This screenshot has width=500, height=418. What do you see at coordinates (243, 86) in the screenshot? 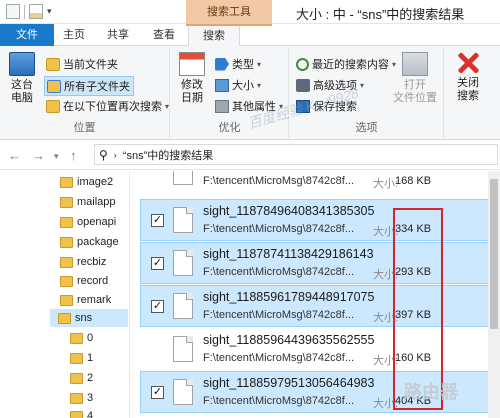
I see `size-label: 大小` at bounding box center [243, 86].